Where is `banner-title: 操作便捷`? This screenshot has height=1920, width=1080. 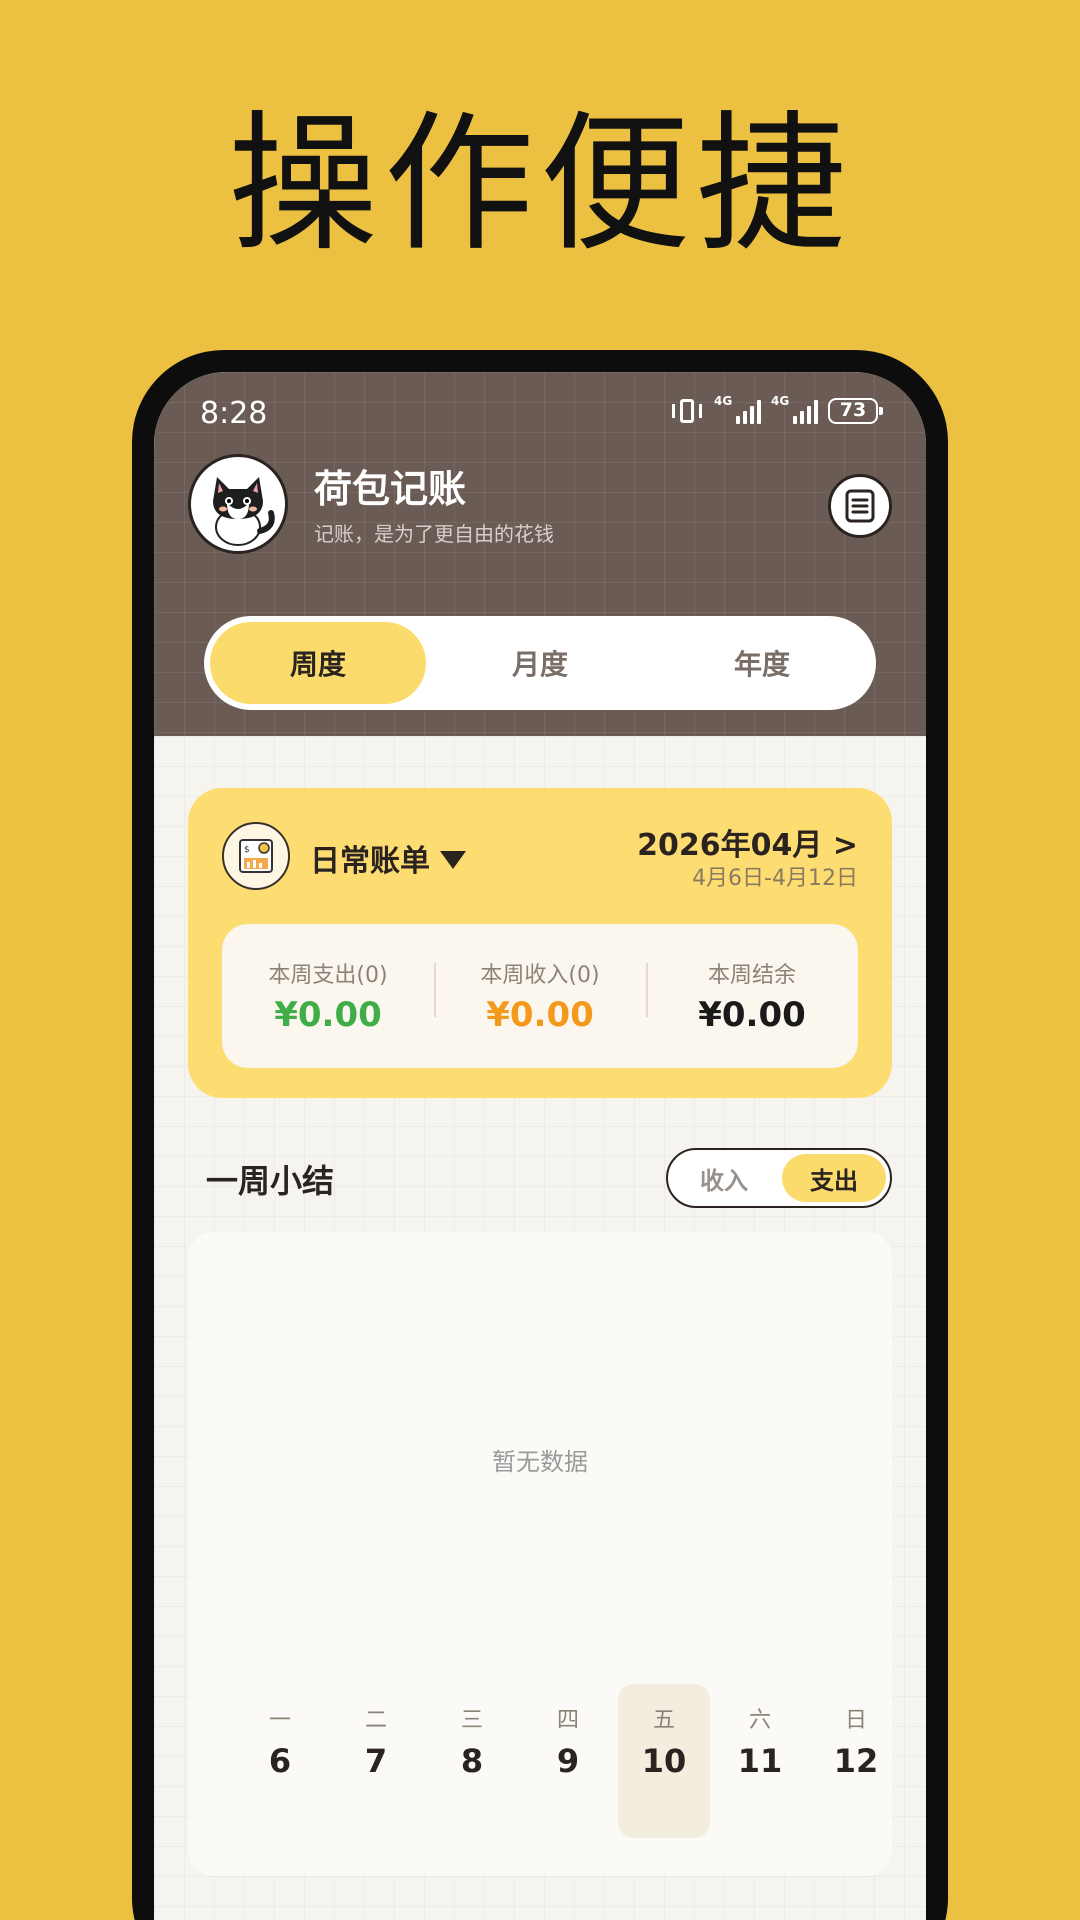
banner-title: 操作便捷 is located at coordinates (539, 185).